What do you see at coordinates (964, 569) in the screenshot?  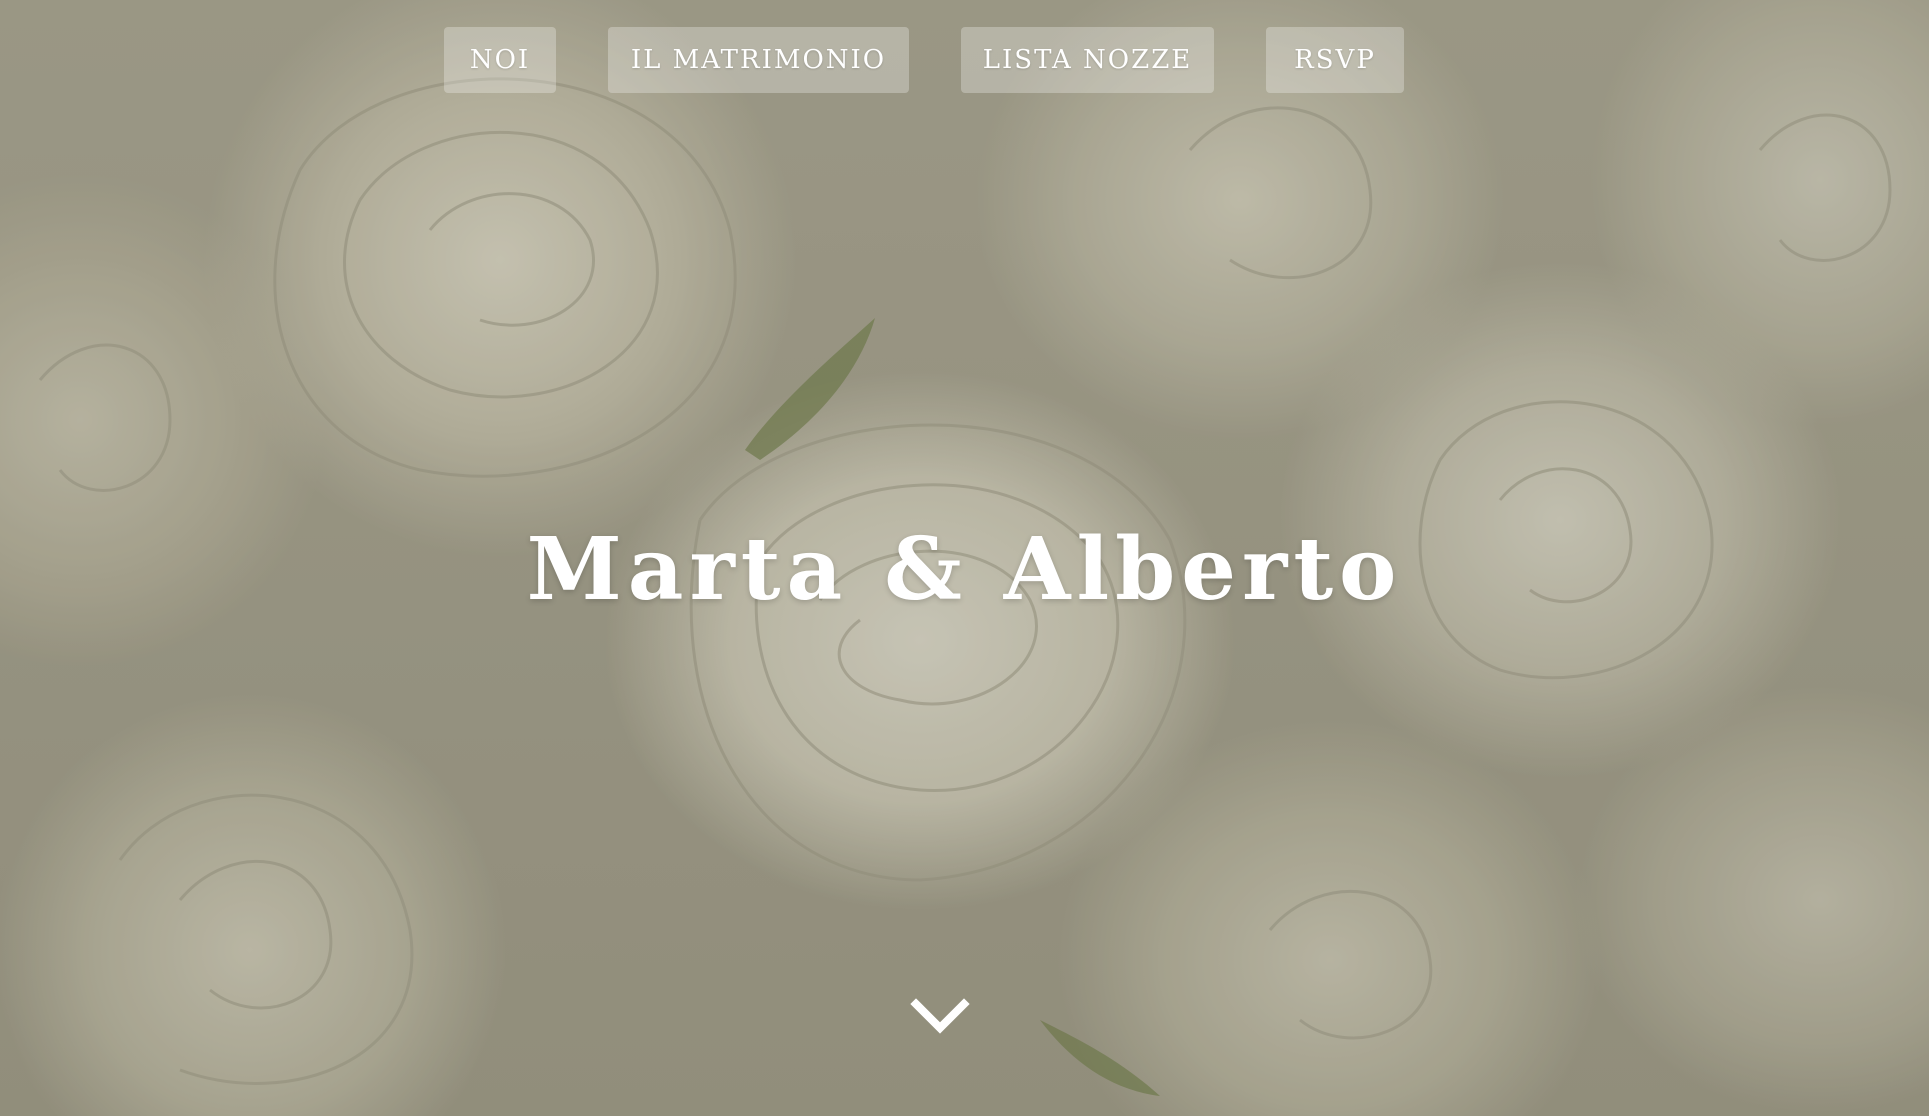 I see `couple-names-title: Marta & Alberto` at bounding box center [964, 569].